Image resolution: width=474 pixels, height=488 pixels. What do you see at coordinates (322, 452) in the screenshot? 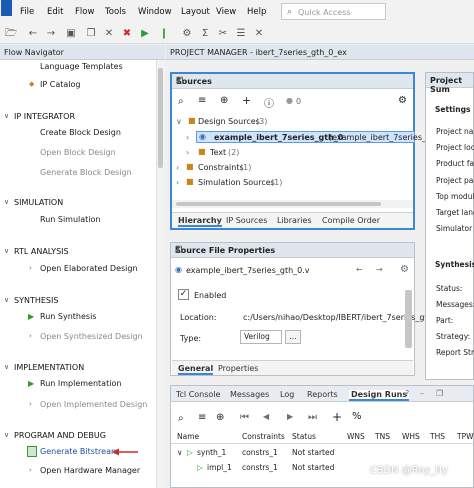
I see `table-row: ∨ ▷ synth_1 constrs_1 Not started` at bounding box center [322, 452].